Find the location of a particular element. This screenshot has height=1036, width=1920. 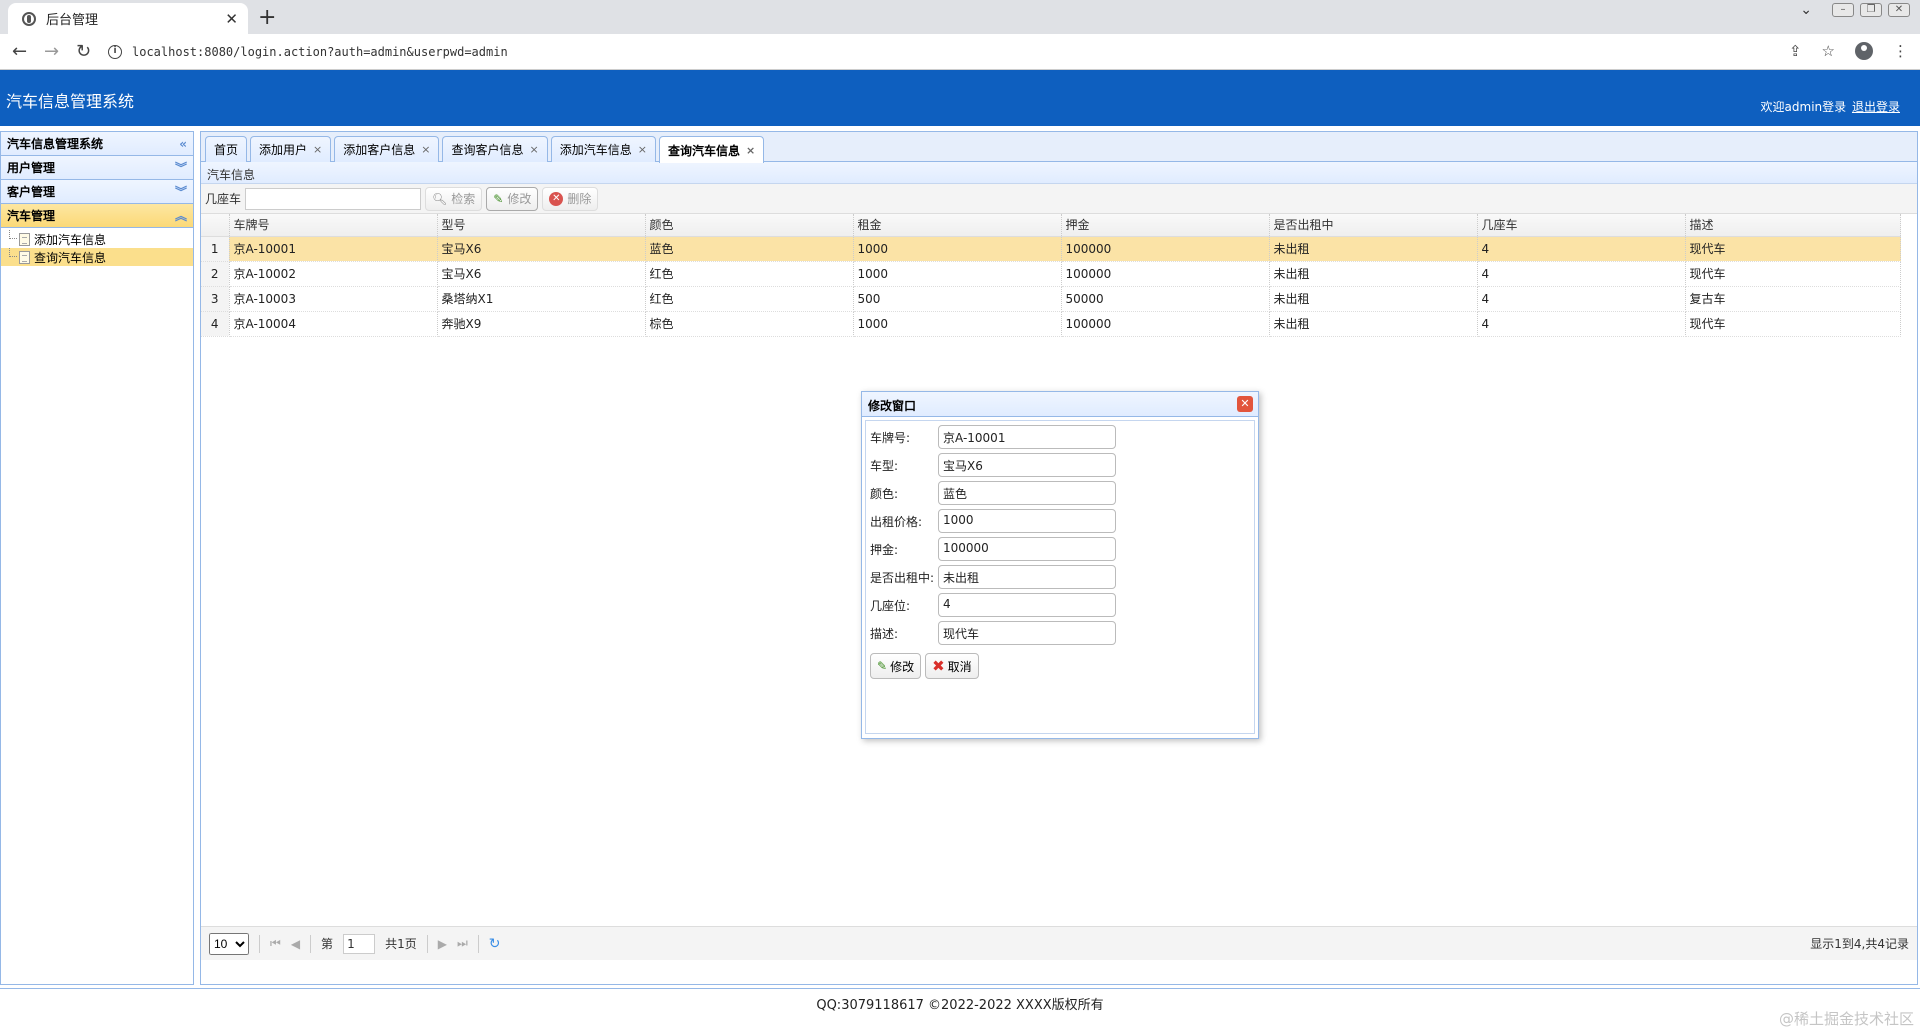

dialog-title: 修改窗口 is located at coordinates (892, 406).